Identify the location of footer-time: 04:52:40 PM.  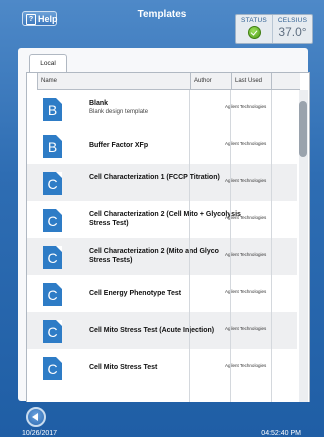
(281, 433).